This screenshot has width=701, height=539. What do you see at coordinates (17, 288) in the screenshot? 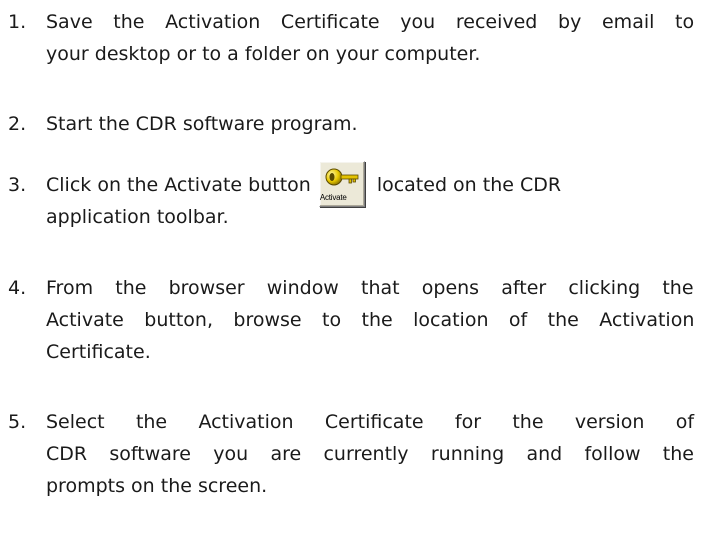
I see `step-number: 4.` at bounding box center [17, 288].